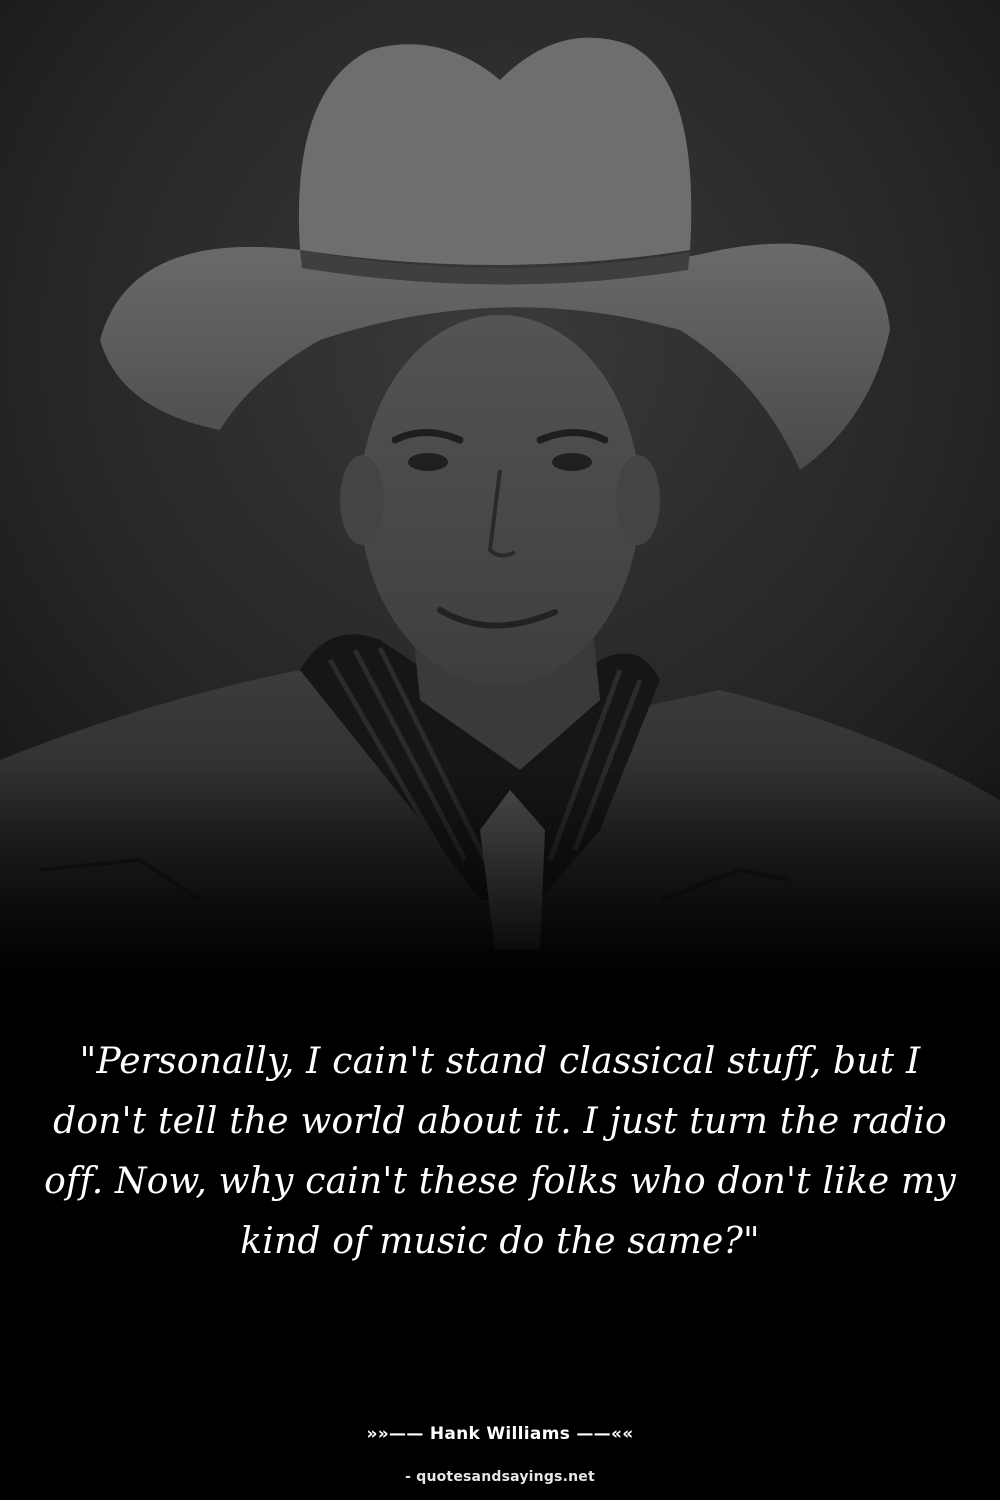  What do you see at coordinates (500, 1434) in the screenshot?
I see `author-attribution: »»—— Hank Williams ——««` at bounding box center [500, 1434].